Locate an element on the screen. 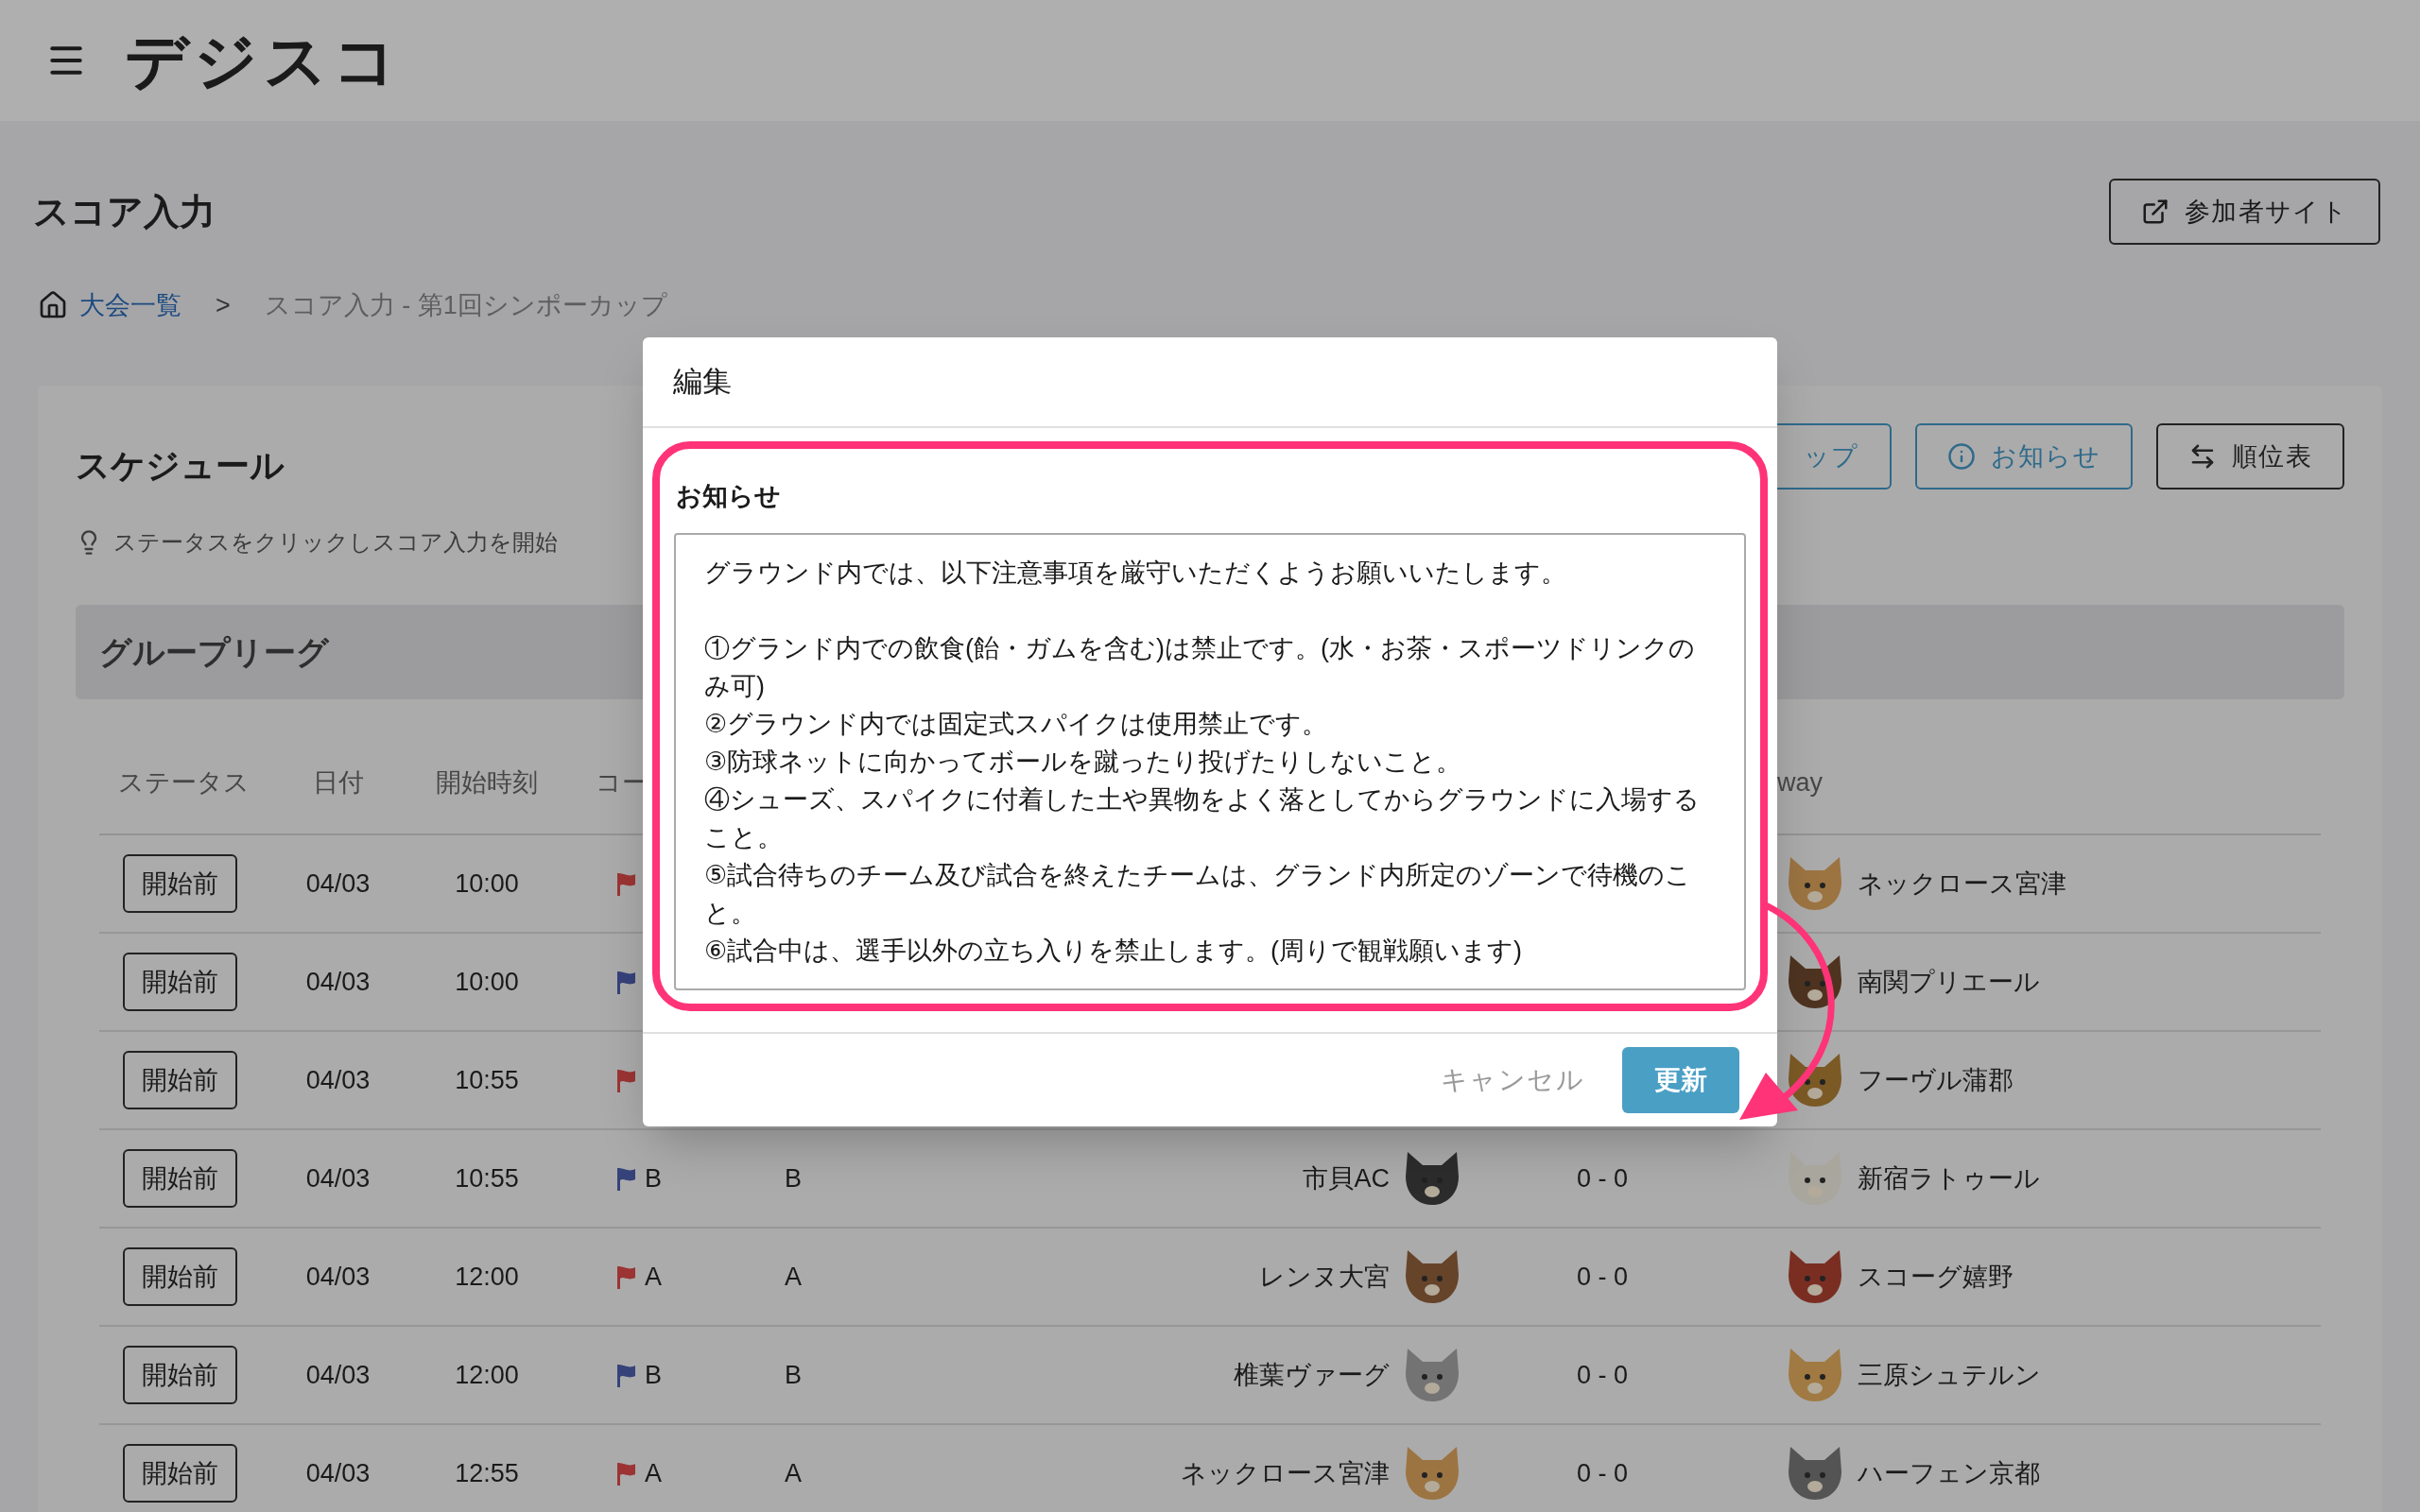 This screenshot has height=1512, width=2420. column-header: 日付 is located at coordinates (338, 782).